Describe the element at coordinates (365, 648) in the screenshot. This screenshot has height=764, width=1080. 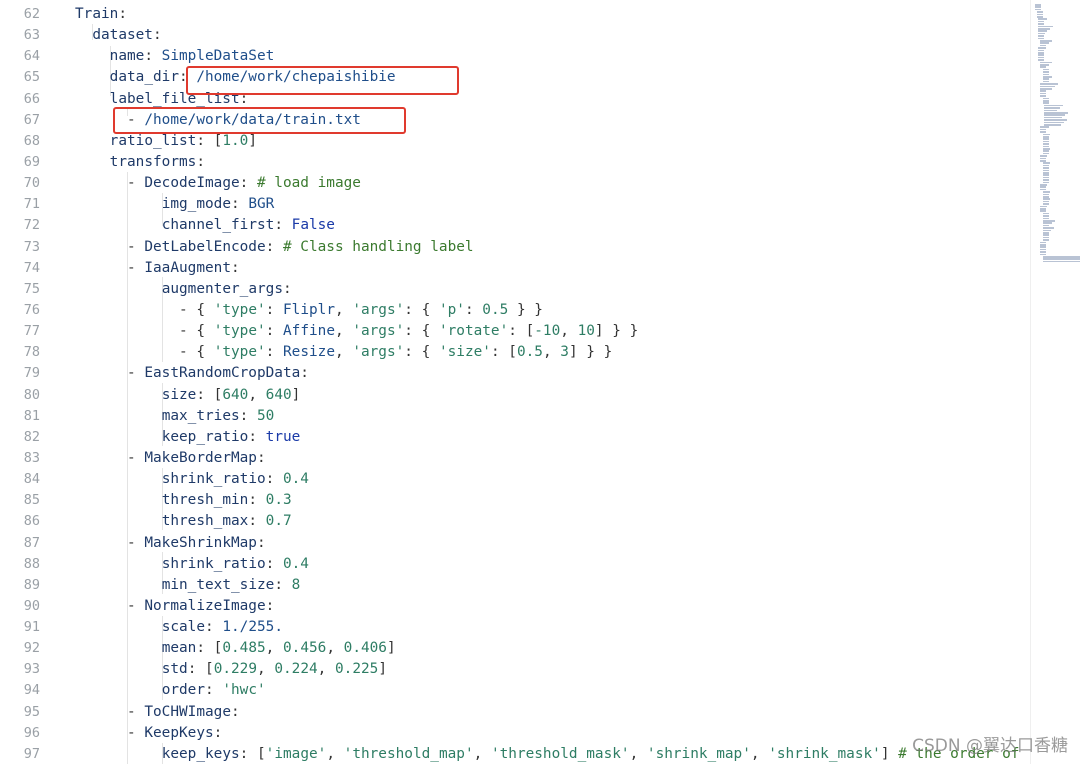
I see `code-token: 0.406` at that location.